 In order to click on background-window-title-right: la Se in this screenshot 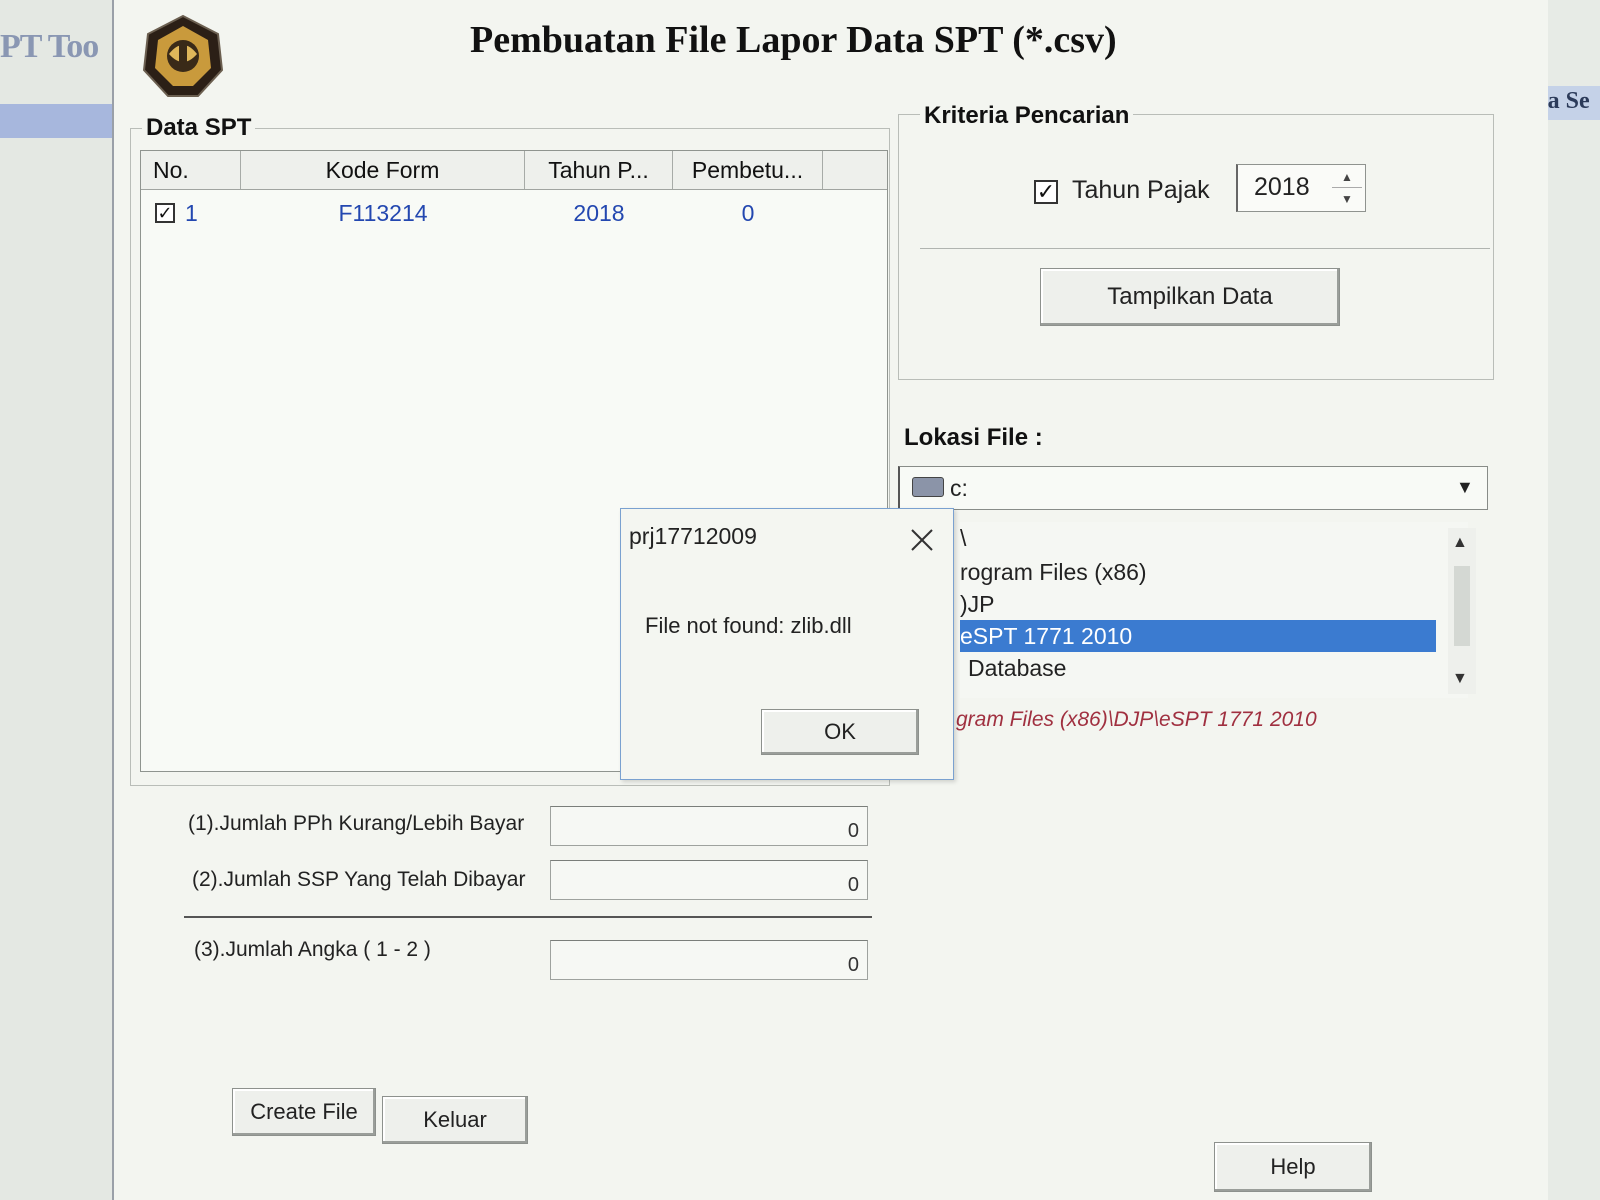, I will do `click(1565, 101)`.